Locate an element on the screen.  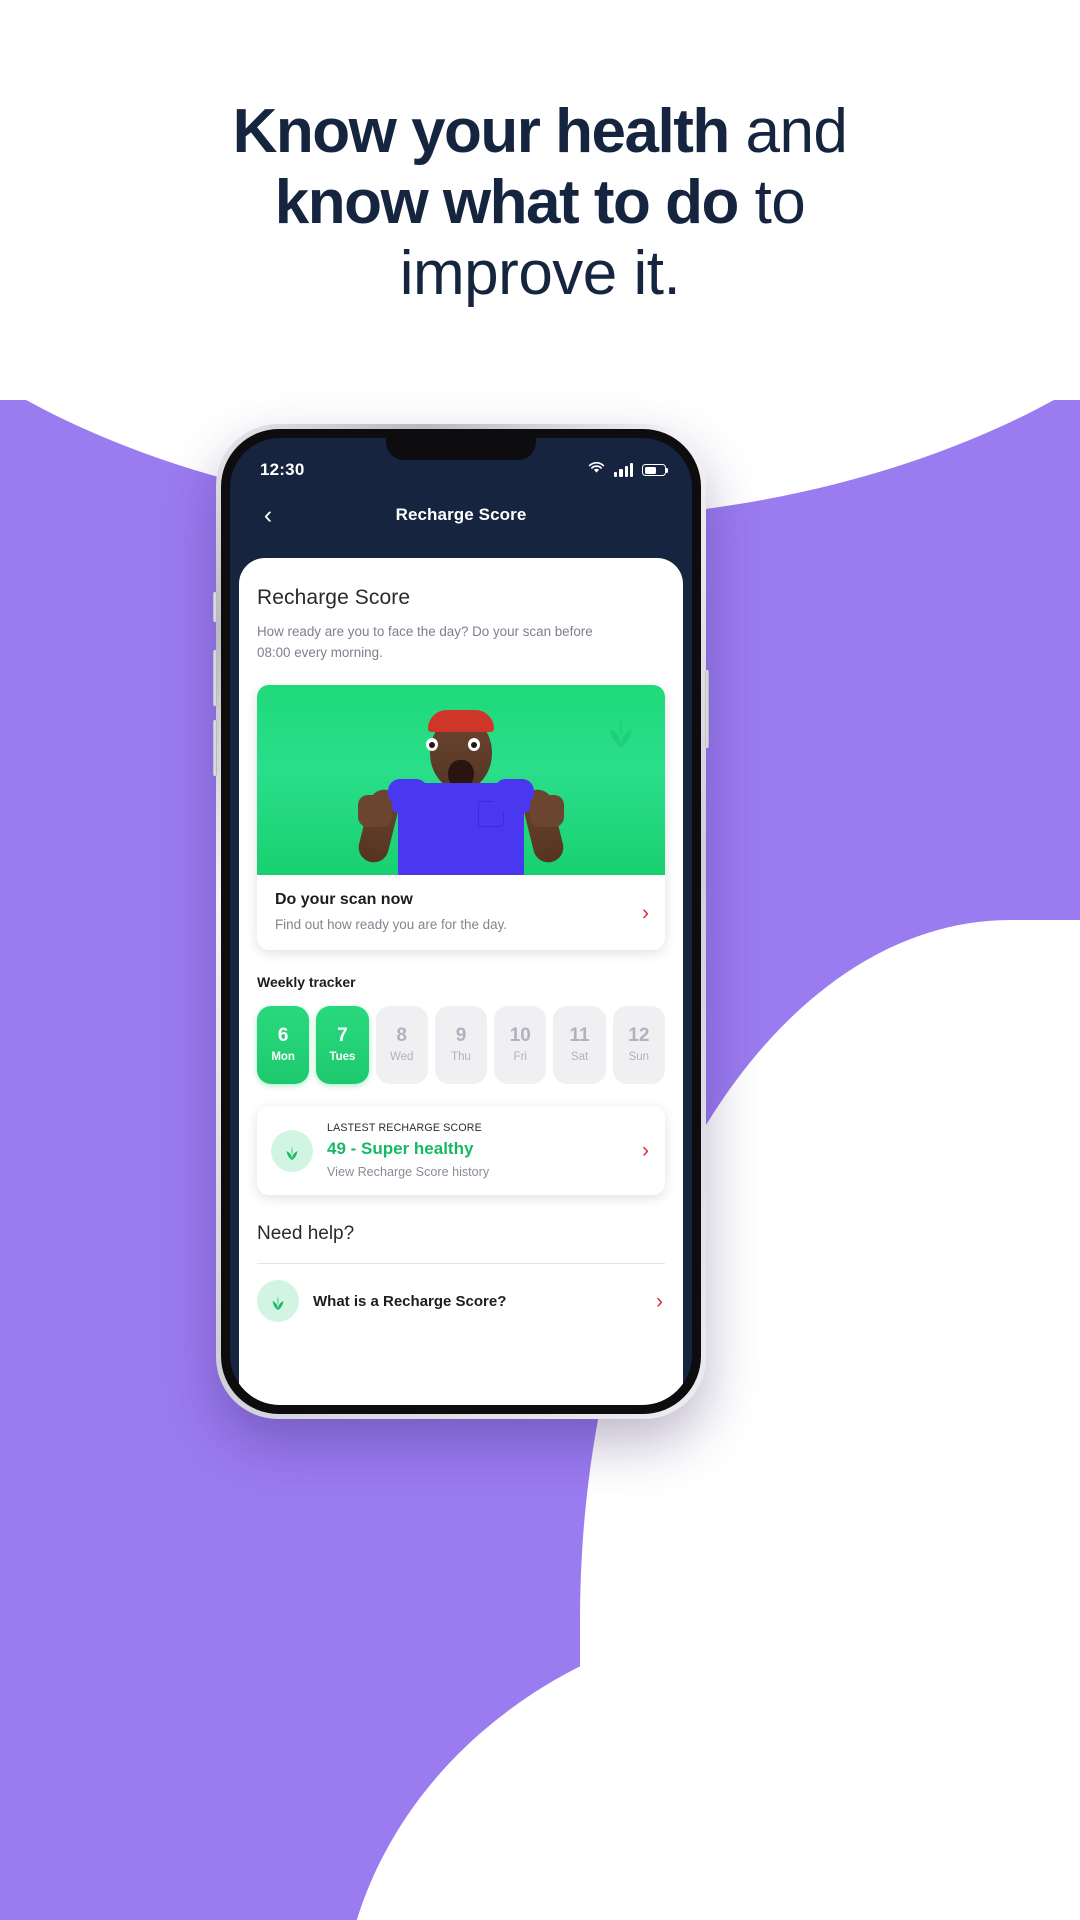
chevron-left-icon: ‹ is located at coordinates (268, 515).